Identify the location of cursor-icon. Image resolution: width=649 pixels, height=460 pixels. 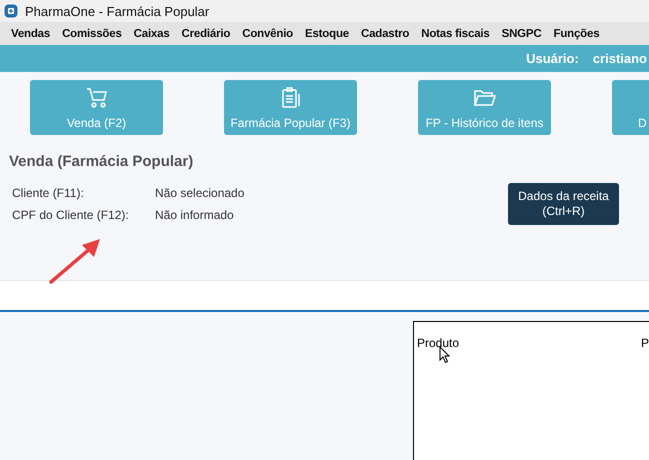
(445, 355).